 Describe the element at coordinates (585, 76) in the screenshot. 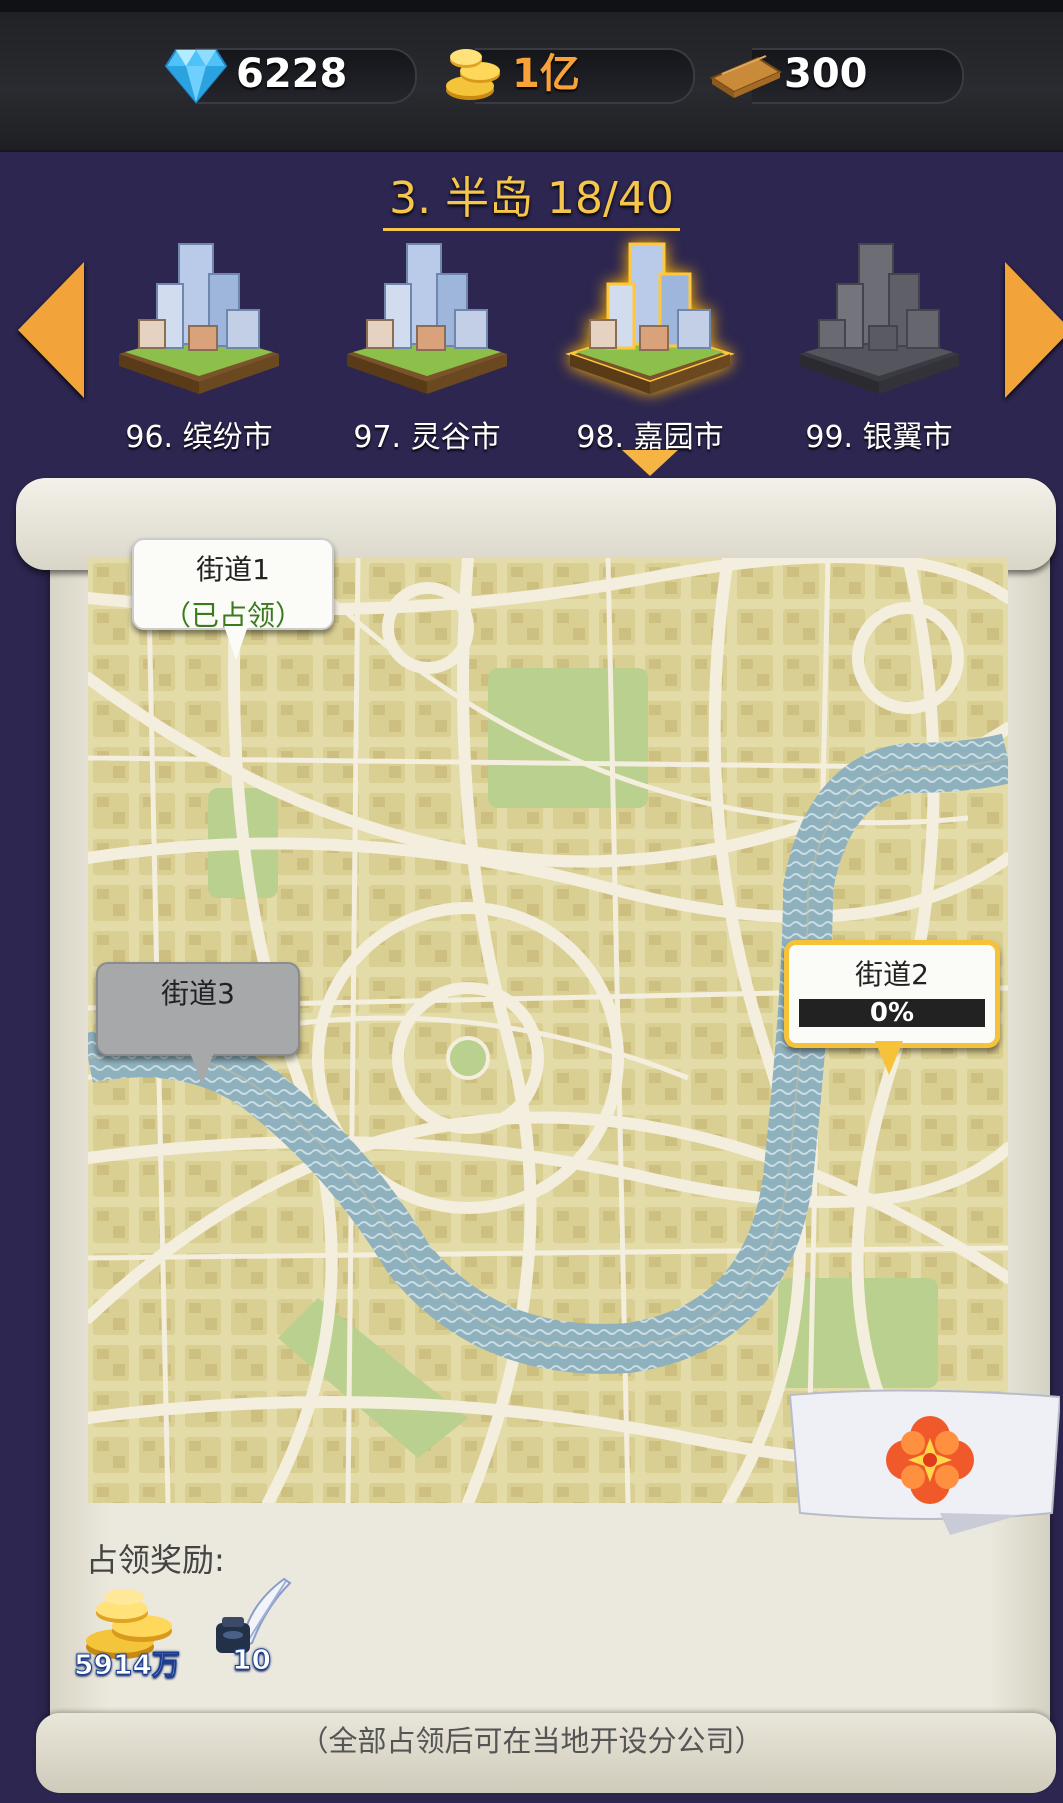

I see `coin-counter-bg` at that location.